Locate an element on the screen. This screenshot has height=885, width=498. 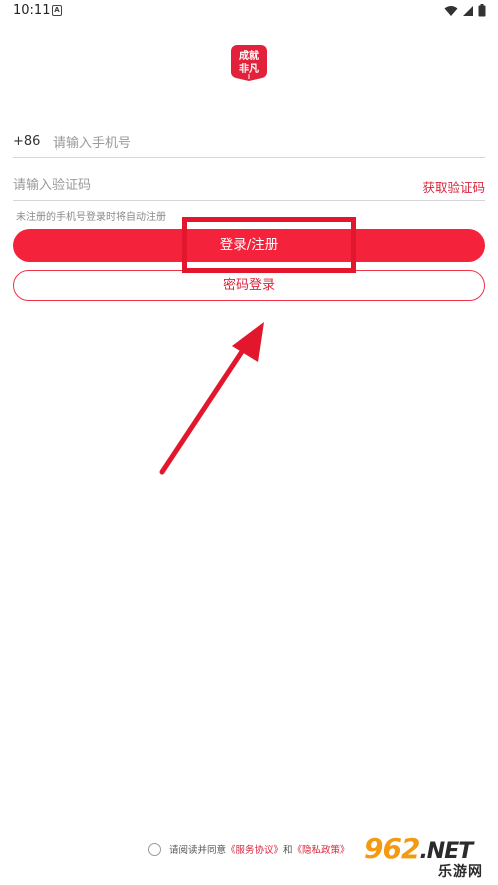
code-row: 获取验证码 is located at coordinates (249, 186).